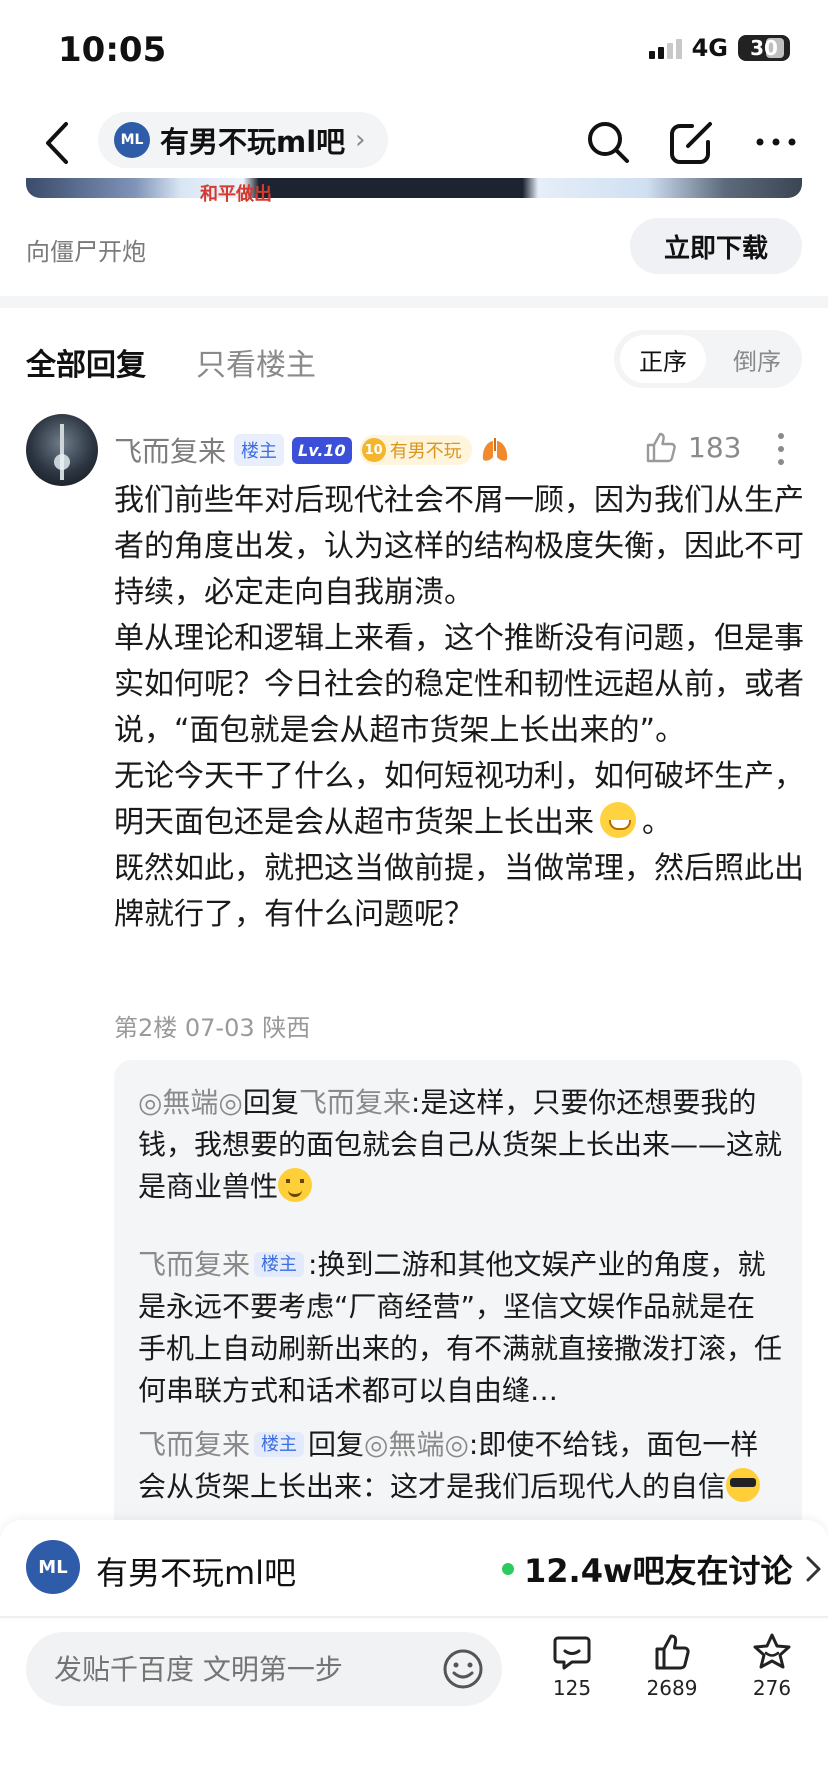  Describe the element at coordinates (196, 1571) in the screenshot. I see `forum-bar-name: 有男不玩ml吧` at that location.